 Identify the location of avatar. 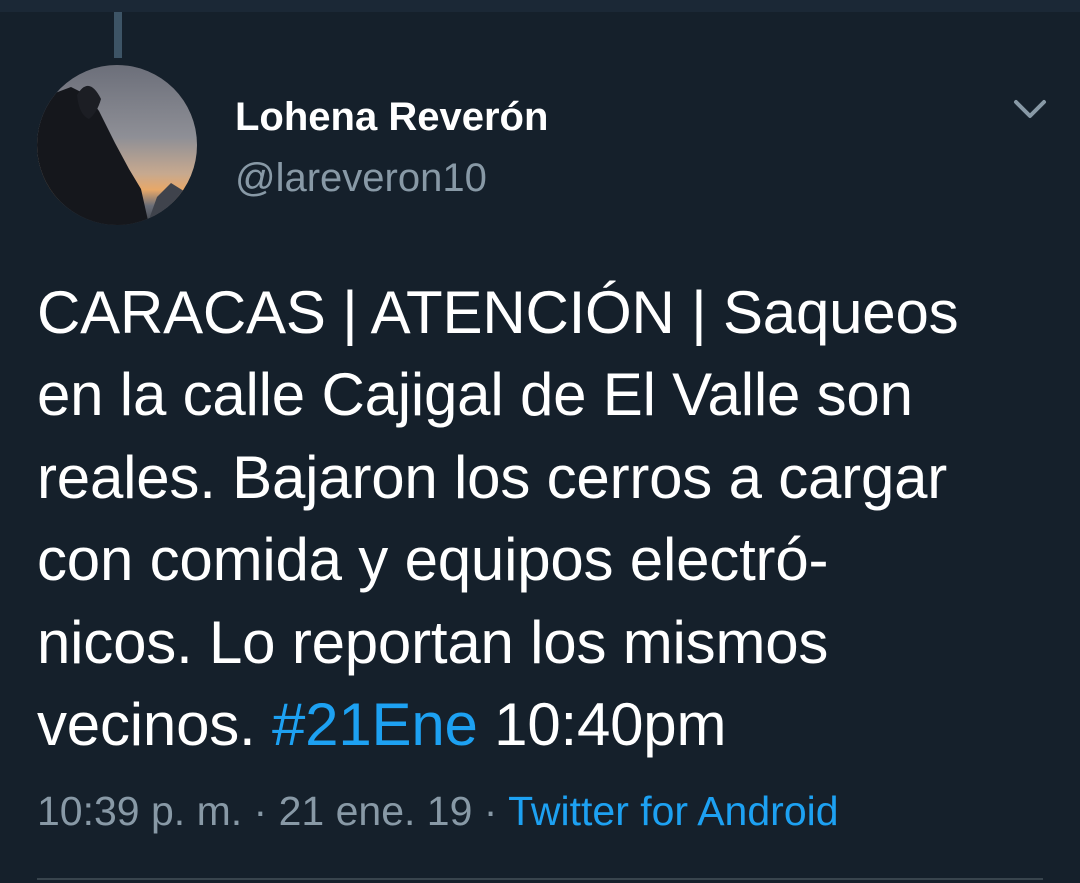
(117, 145).